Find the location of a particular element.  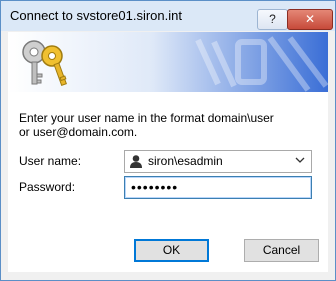

chevron-down-icon is located at coordinates (300, 161).